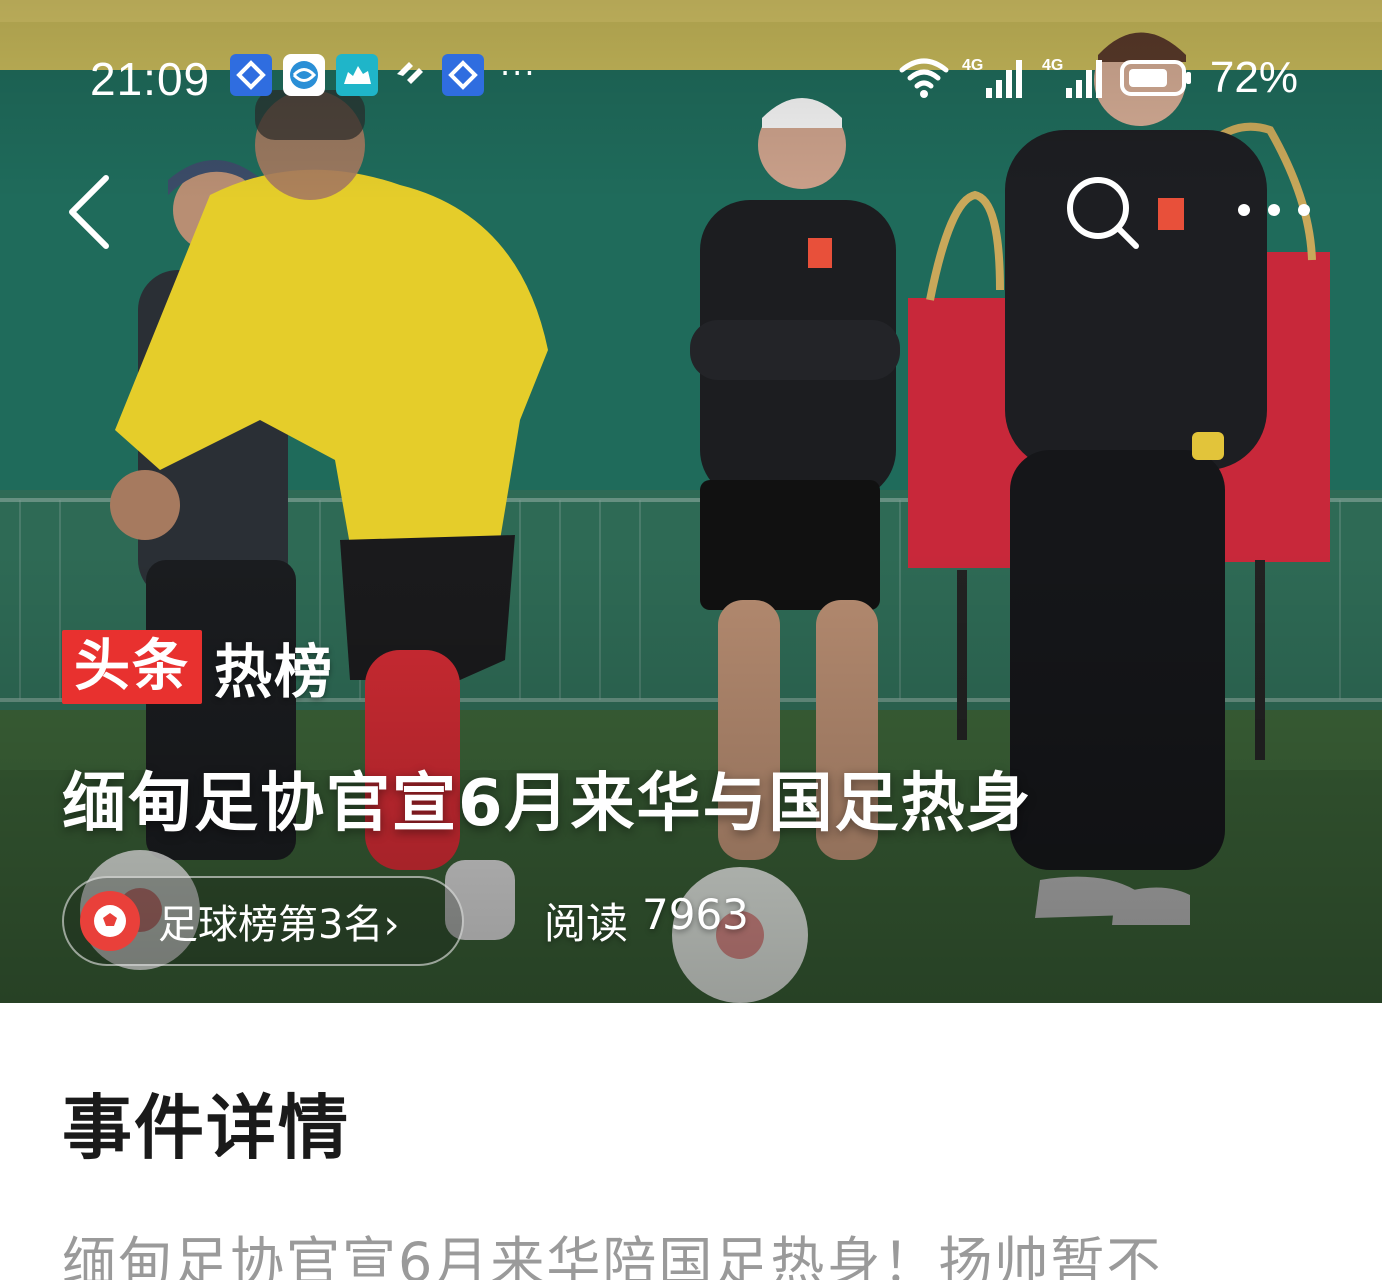 This screenshot has height=1280, width=1382. What do you see at coordinates (972, 65) in the screenshot?
I see `network-label-1: 4G` at bounding box center [972, 65].